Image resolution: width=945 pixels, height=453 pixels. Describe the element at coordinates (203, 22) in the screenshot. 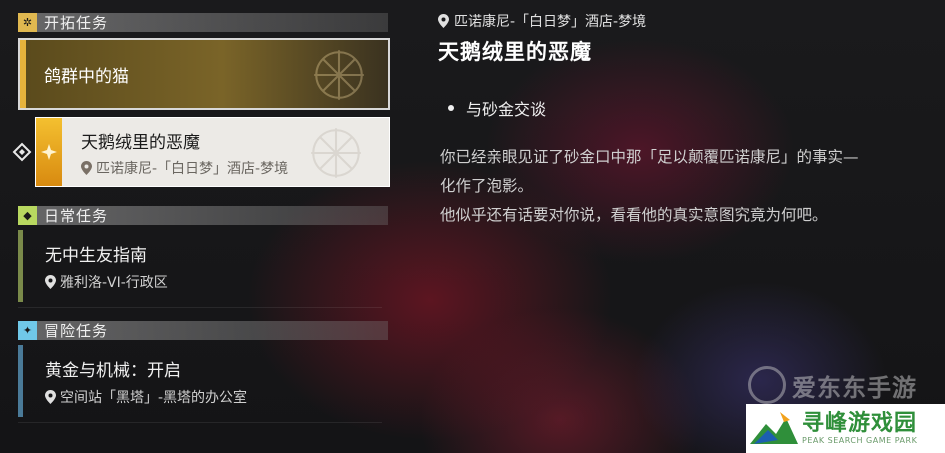

I see `section-header-trailblaze: ✲ 开拓任务` at that location.